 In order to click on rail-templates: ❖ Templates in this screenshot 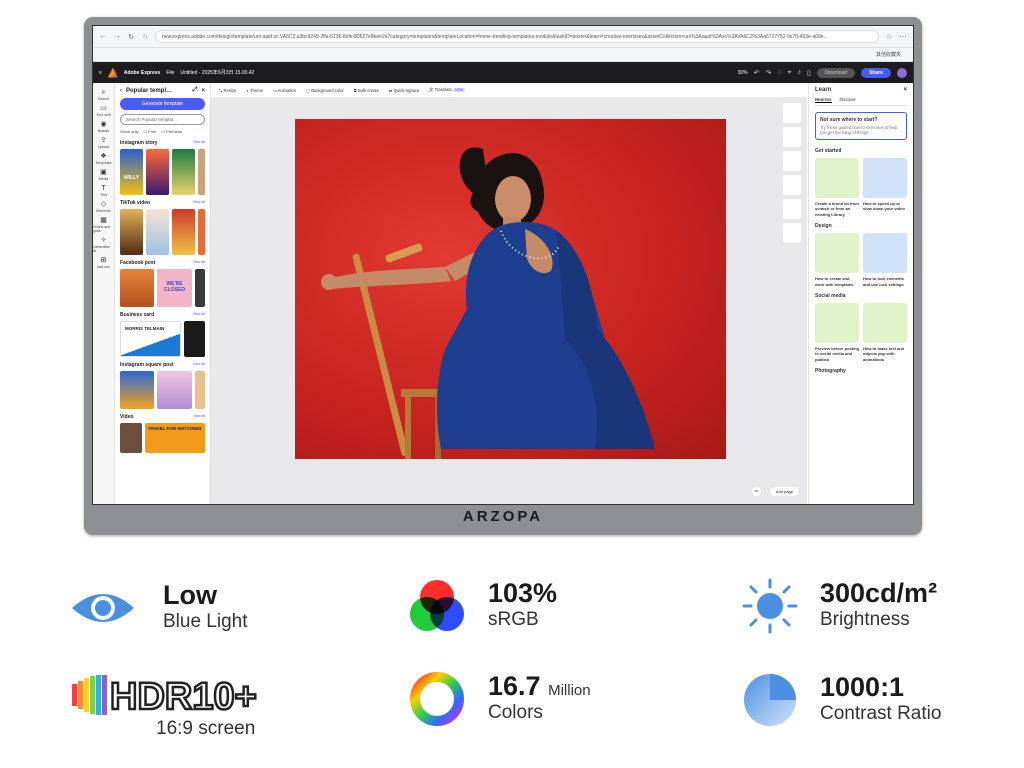, I will do `click(104, 159)`.